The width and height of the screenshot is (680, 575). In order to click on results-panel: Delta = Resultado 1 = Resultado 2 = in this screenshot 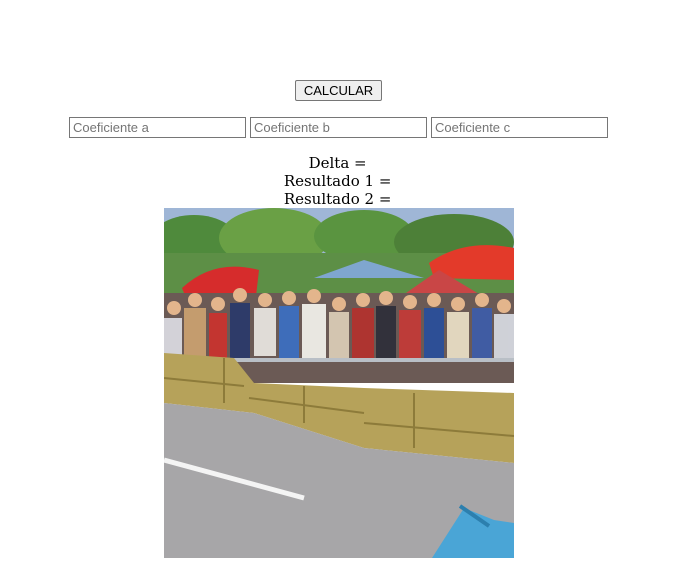, I will do `click(340, 181)`.